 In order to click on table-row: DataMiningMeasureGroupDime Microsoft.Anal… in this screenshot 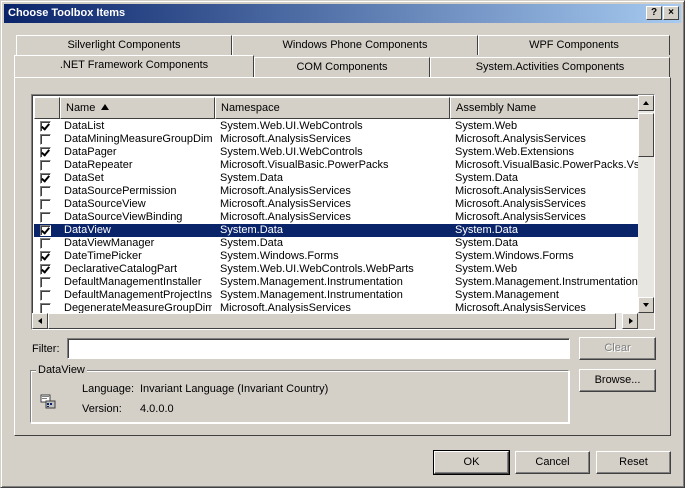, I will do `click(336, 139)`.